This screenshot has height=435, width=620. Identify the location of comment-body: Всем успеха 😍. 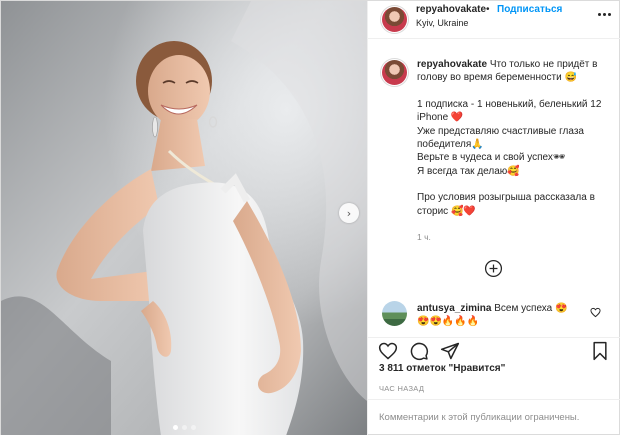
(531, 308).